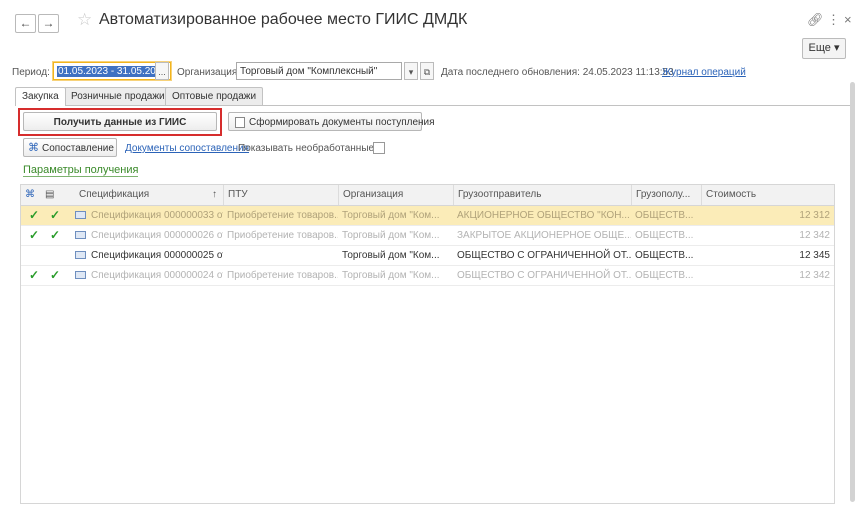 Image resolution: width=858 pixels, height=510 pixels. Describe the element at coordinates (78, 148) in the screenshot. I see `matching-label: Сопоставление` at that location.